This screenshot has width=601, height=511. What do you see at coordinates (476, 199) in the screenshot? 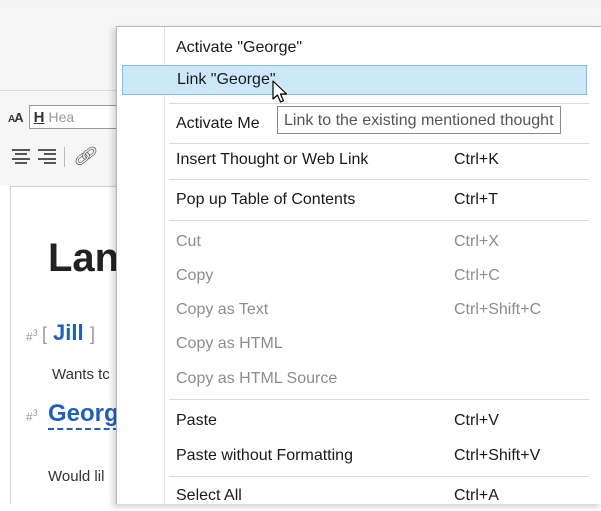
I see `shortcut-label: Ctrl+T` at bounding box center [476, 199].